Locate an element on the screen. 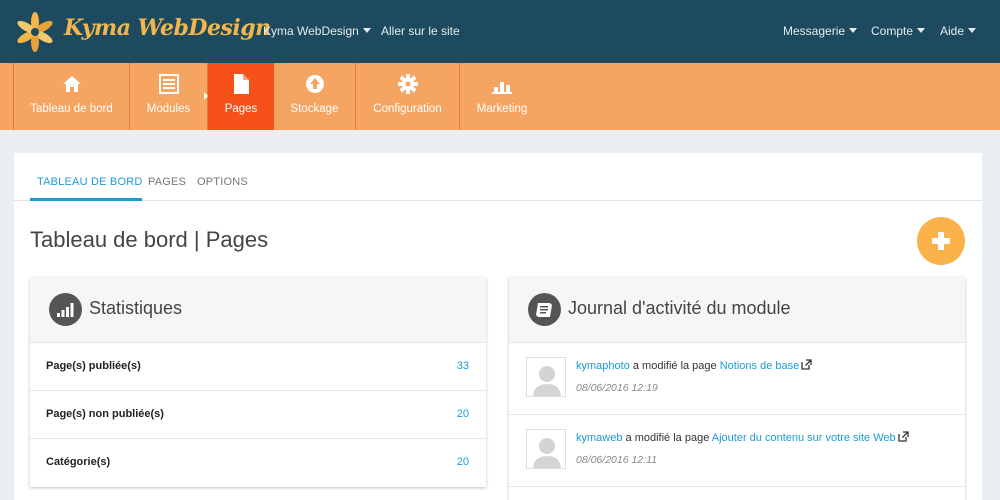 This screenshot has width=1000, height=500. visit-site-link: Aller sur le site is located at coordinates (420, 31).